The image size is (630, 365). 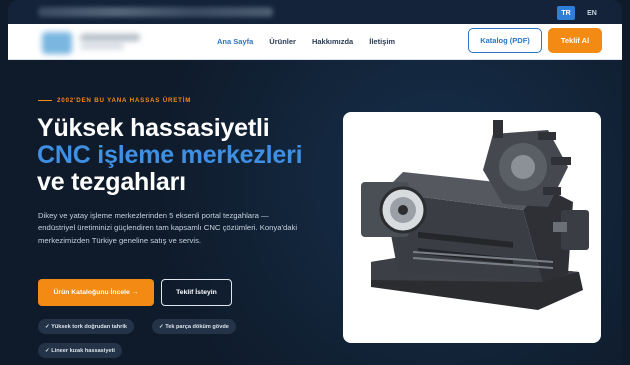 I want to click on language-tr-button: TR, so click(x=566, y=13).